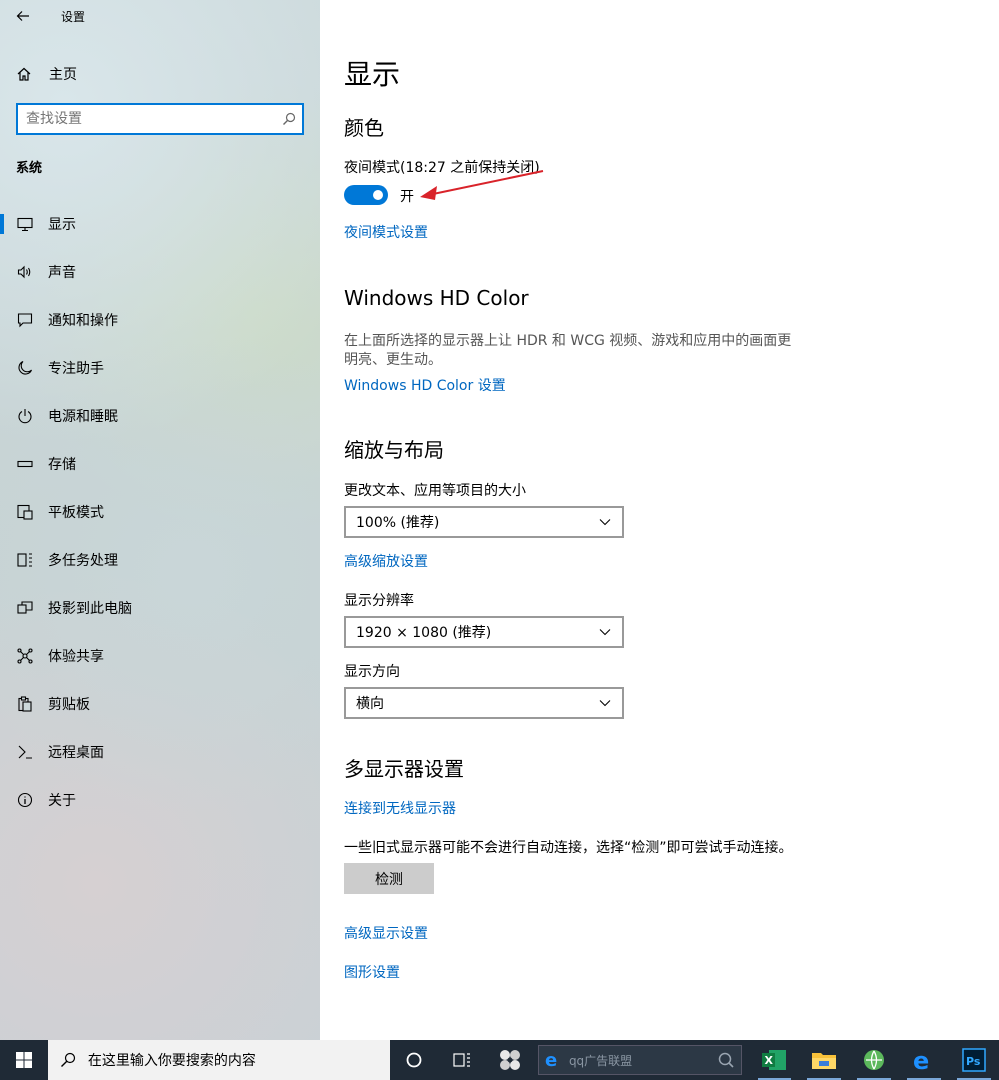  What do you see at coordinates (25, 464) in the screenshot?
I see `storage-icon` at bounding box center [25, 464].